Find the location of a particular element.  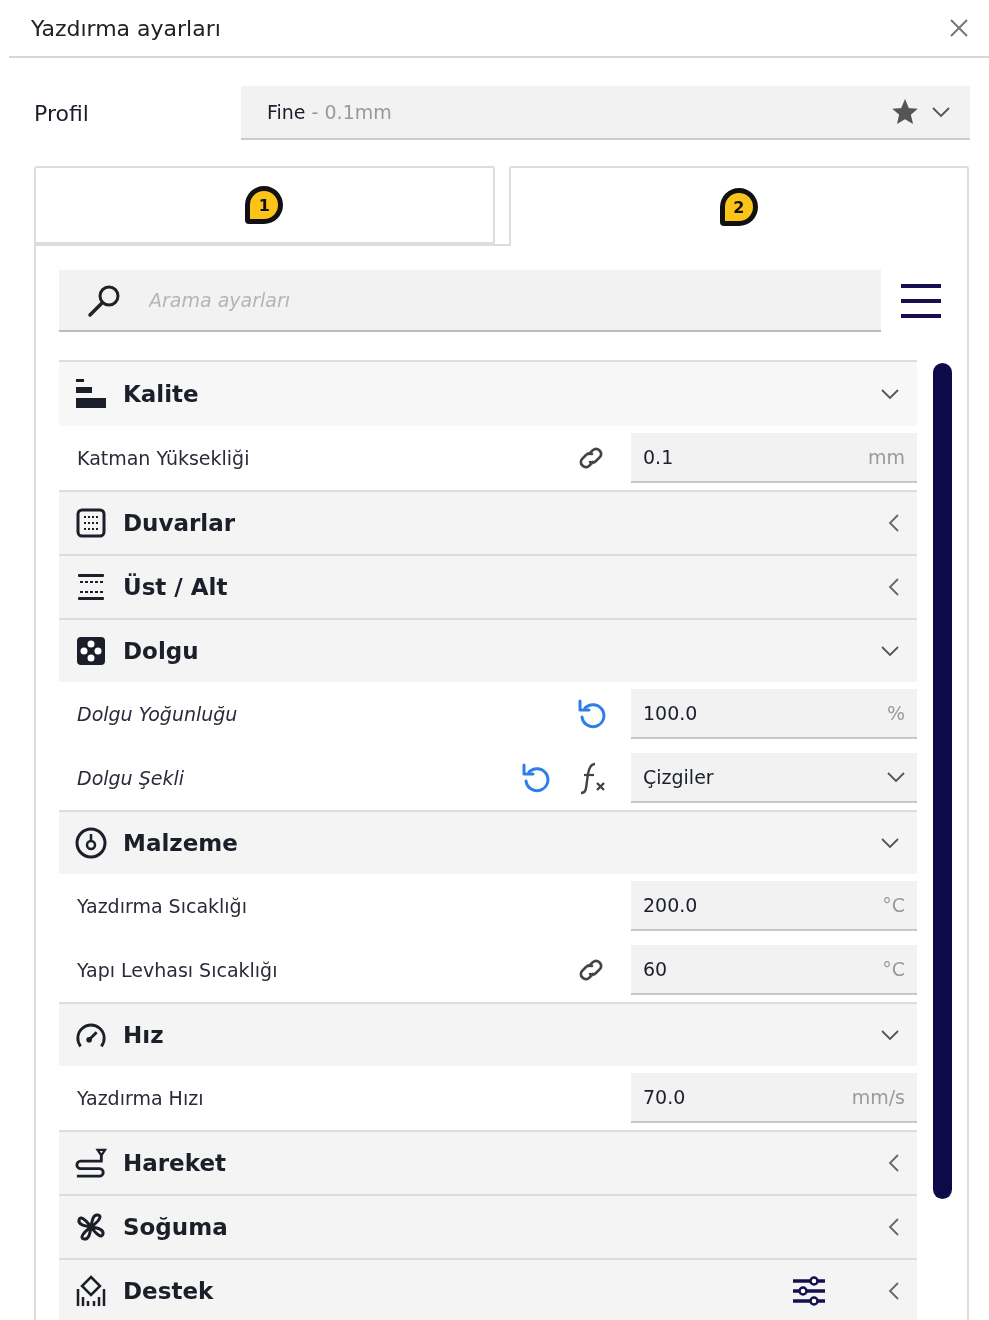

travel-path-icon is located at coordinates (91, 1163).